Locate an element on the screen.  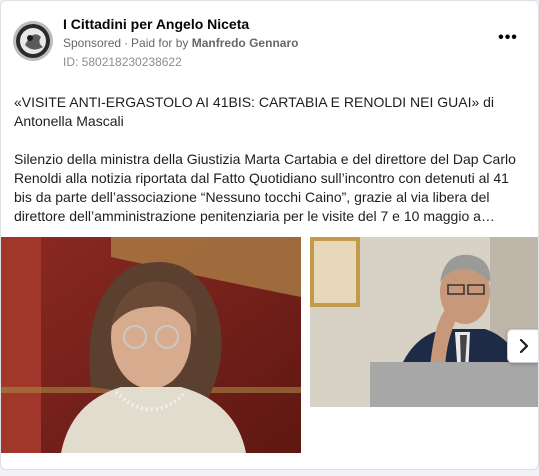
more-options-button: ••• is located at coordinates (508, 38).